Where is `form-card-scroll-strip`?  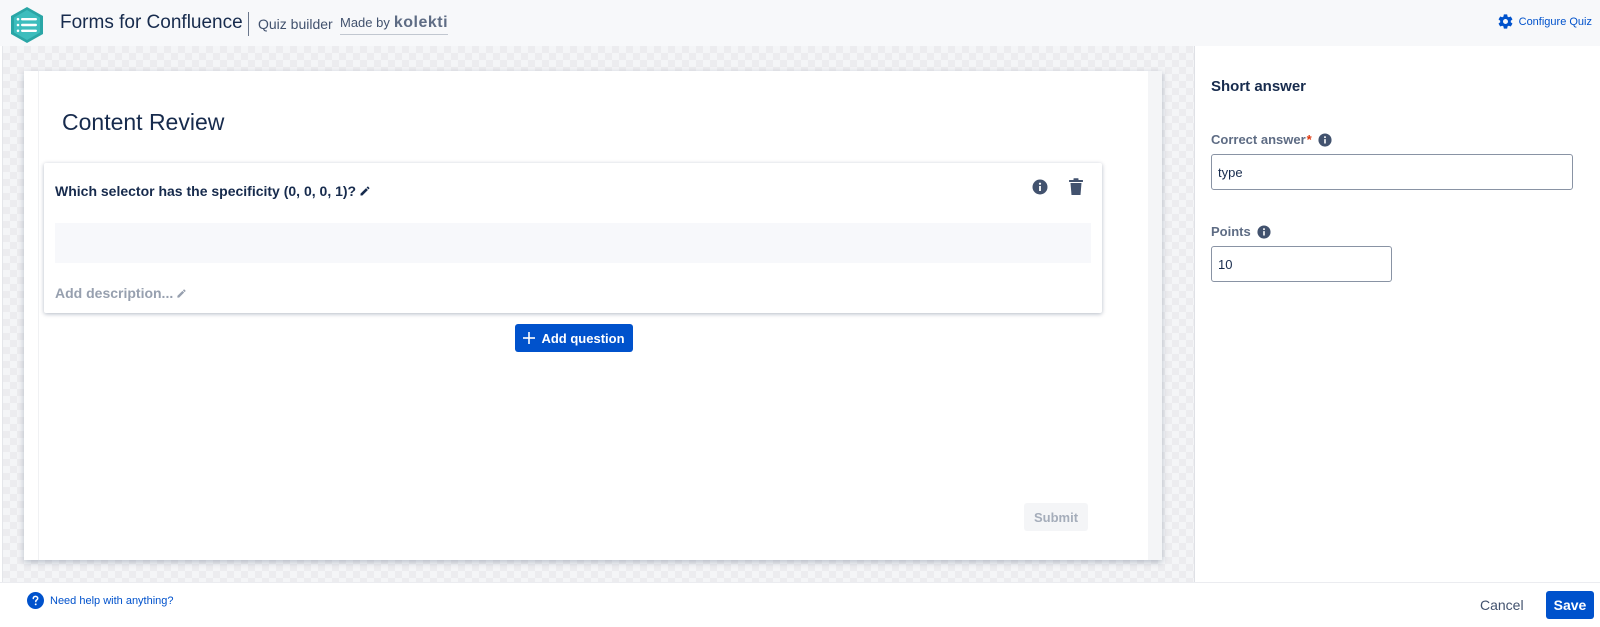
form-card-scroll-strip is located at coordinates (1155, 315).